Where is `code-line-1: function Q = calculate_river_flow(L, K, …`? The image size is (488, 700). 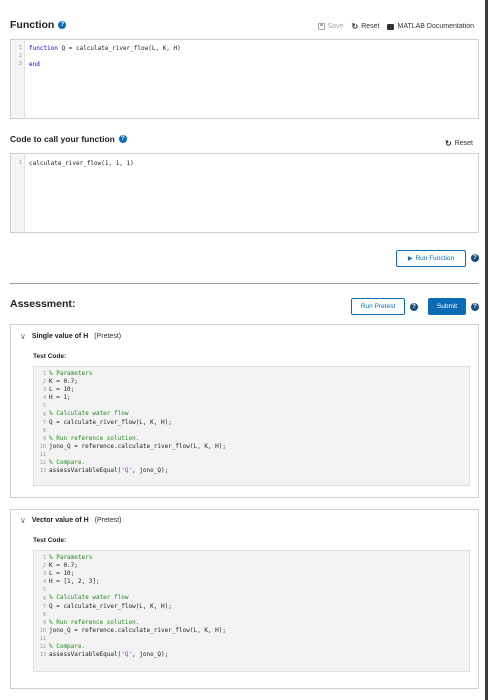
code-line-1: function Q = calculate_river_flow(L, K, … is located at coordinates (105, 48).